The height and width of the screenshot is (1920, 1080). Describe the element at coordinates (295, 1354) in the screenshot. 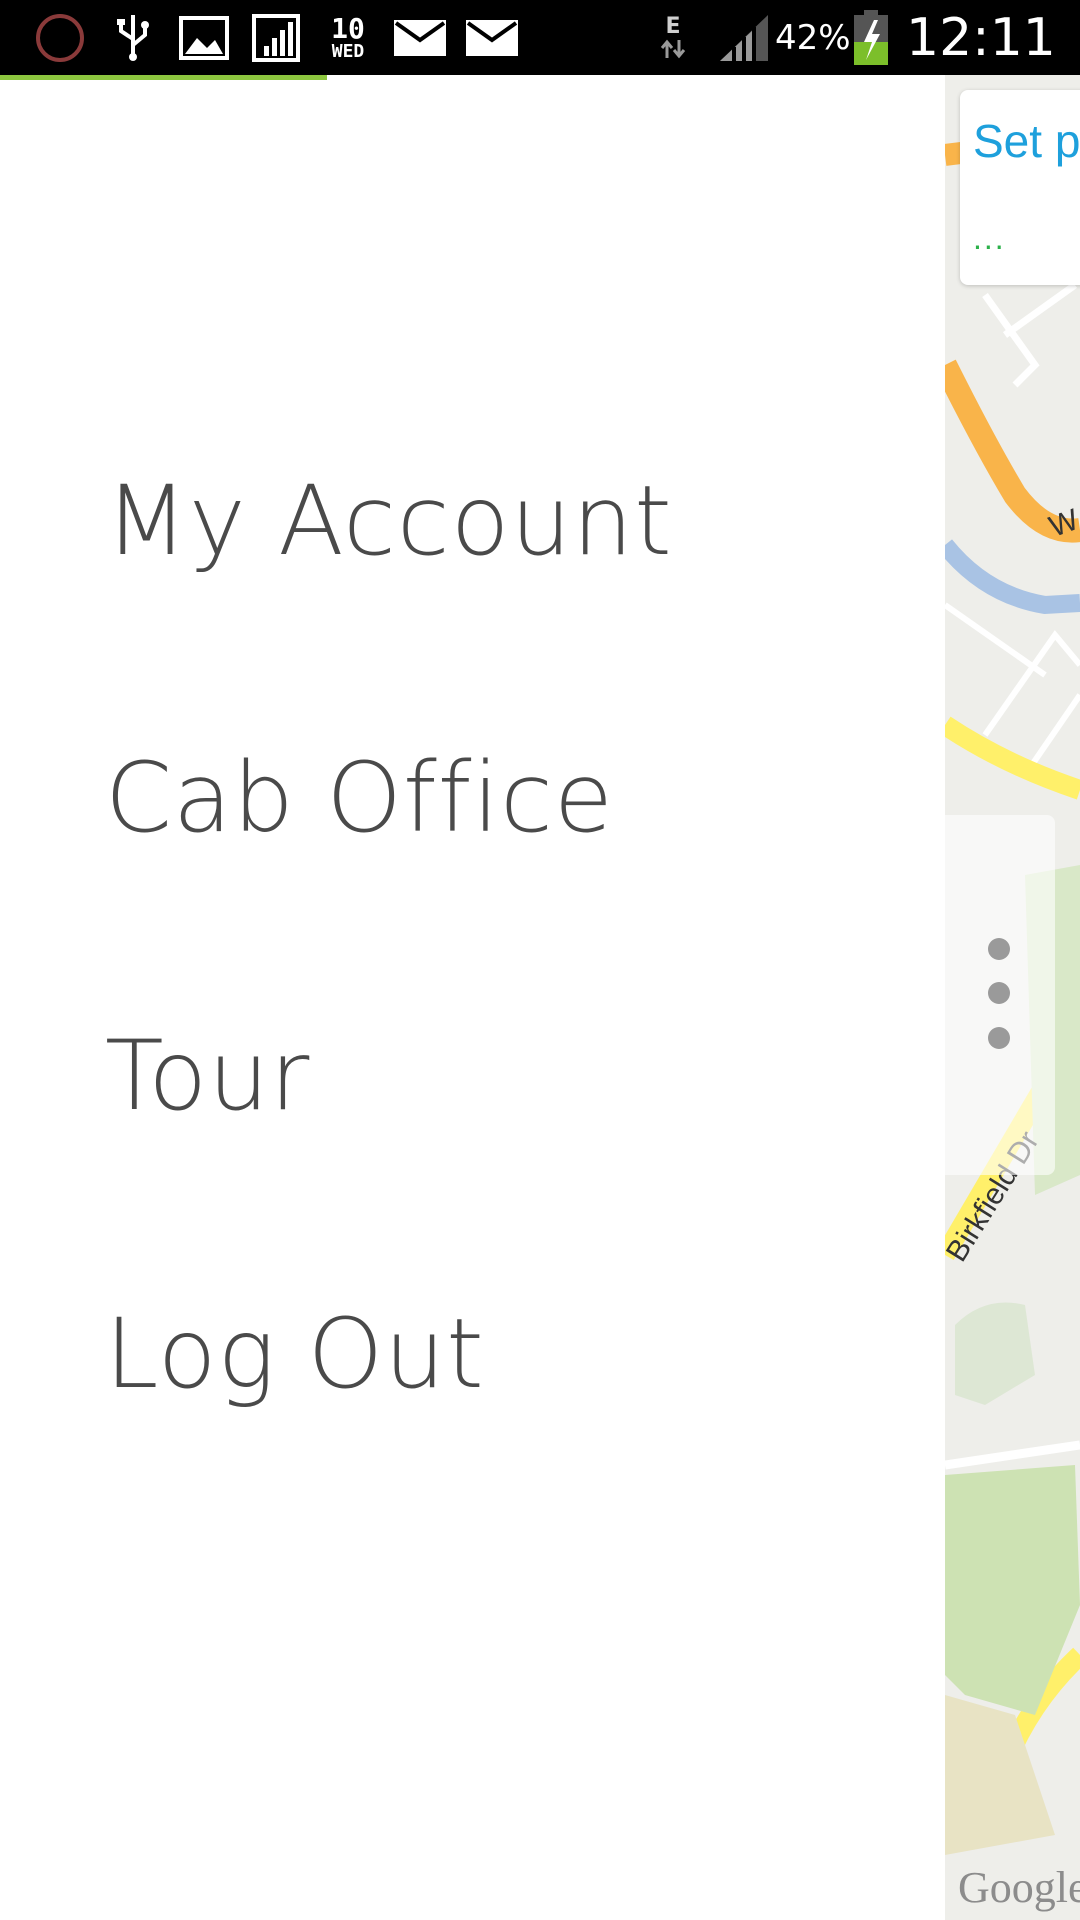

I see `menu-item-log-out: Log Out` at that location.